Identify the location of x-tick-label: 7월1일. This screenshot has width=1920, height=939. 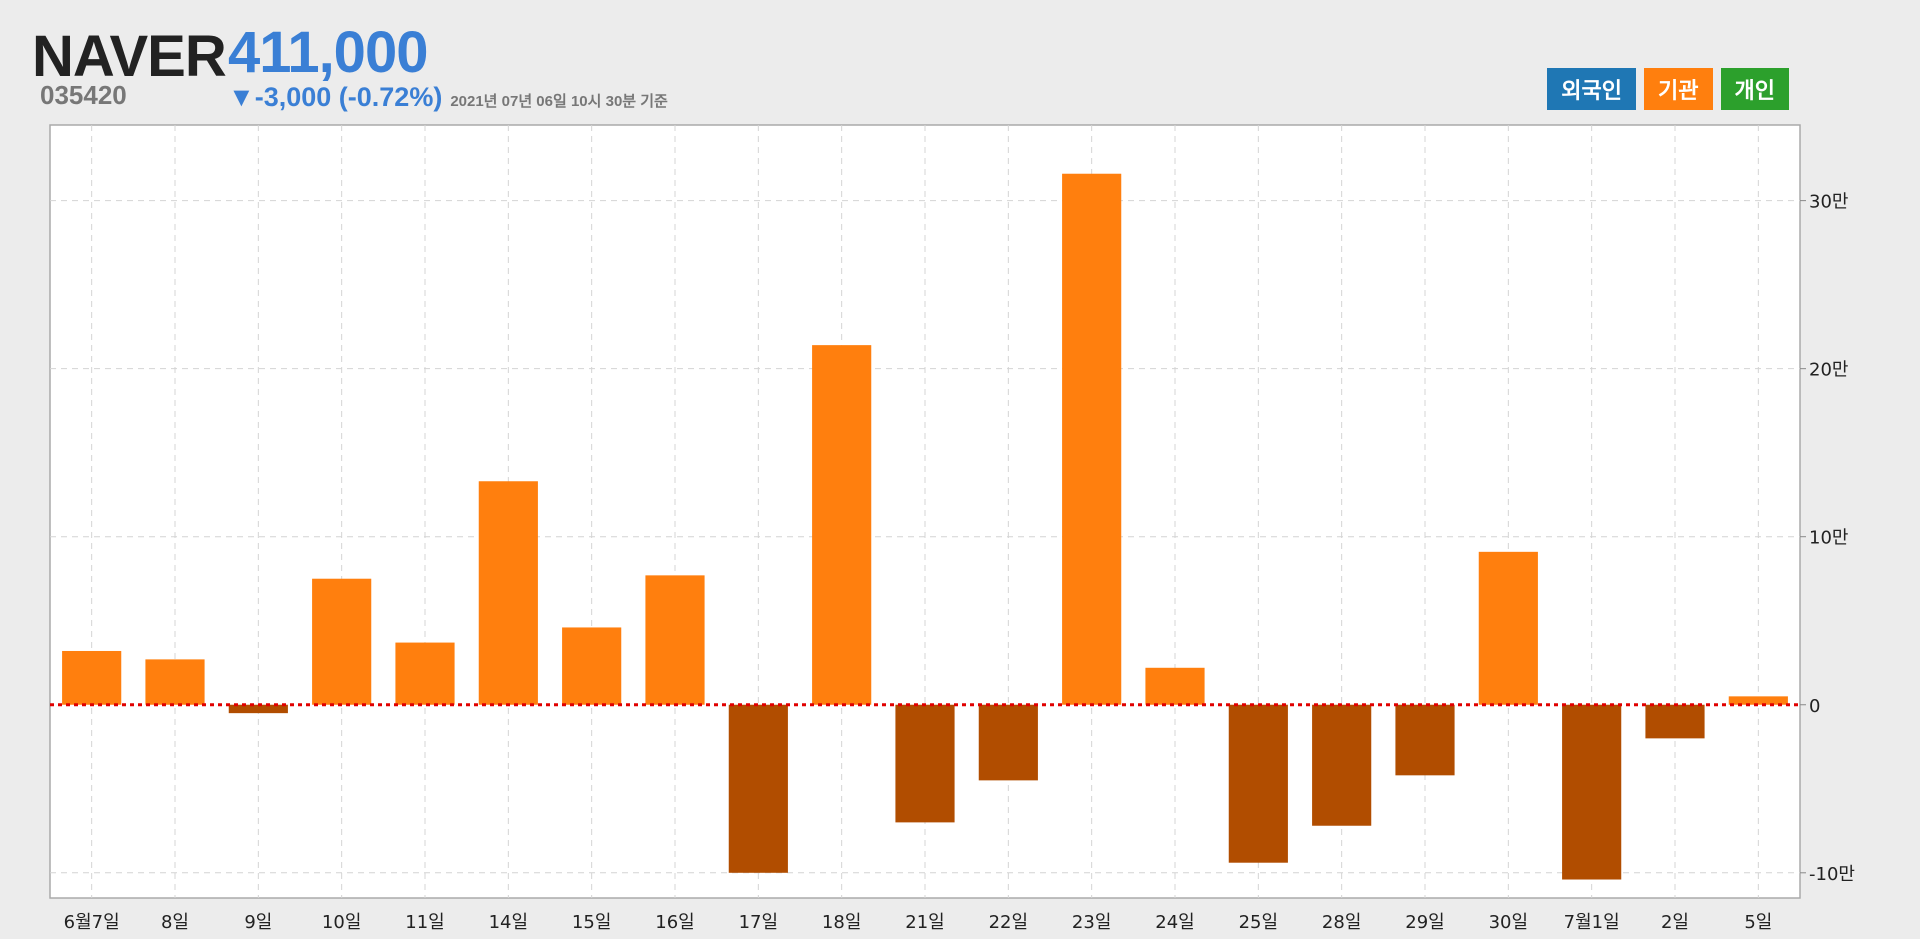
(1592, 922).